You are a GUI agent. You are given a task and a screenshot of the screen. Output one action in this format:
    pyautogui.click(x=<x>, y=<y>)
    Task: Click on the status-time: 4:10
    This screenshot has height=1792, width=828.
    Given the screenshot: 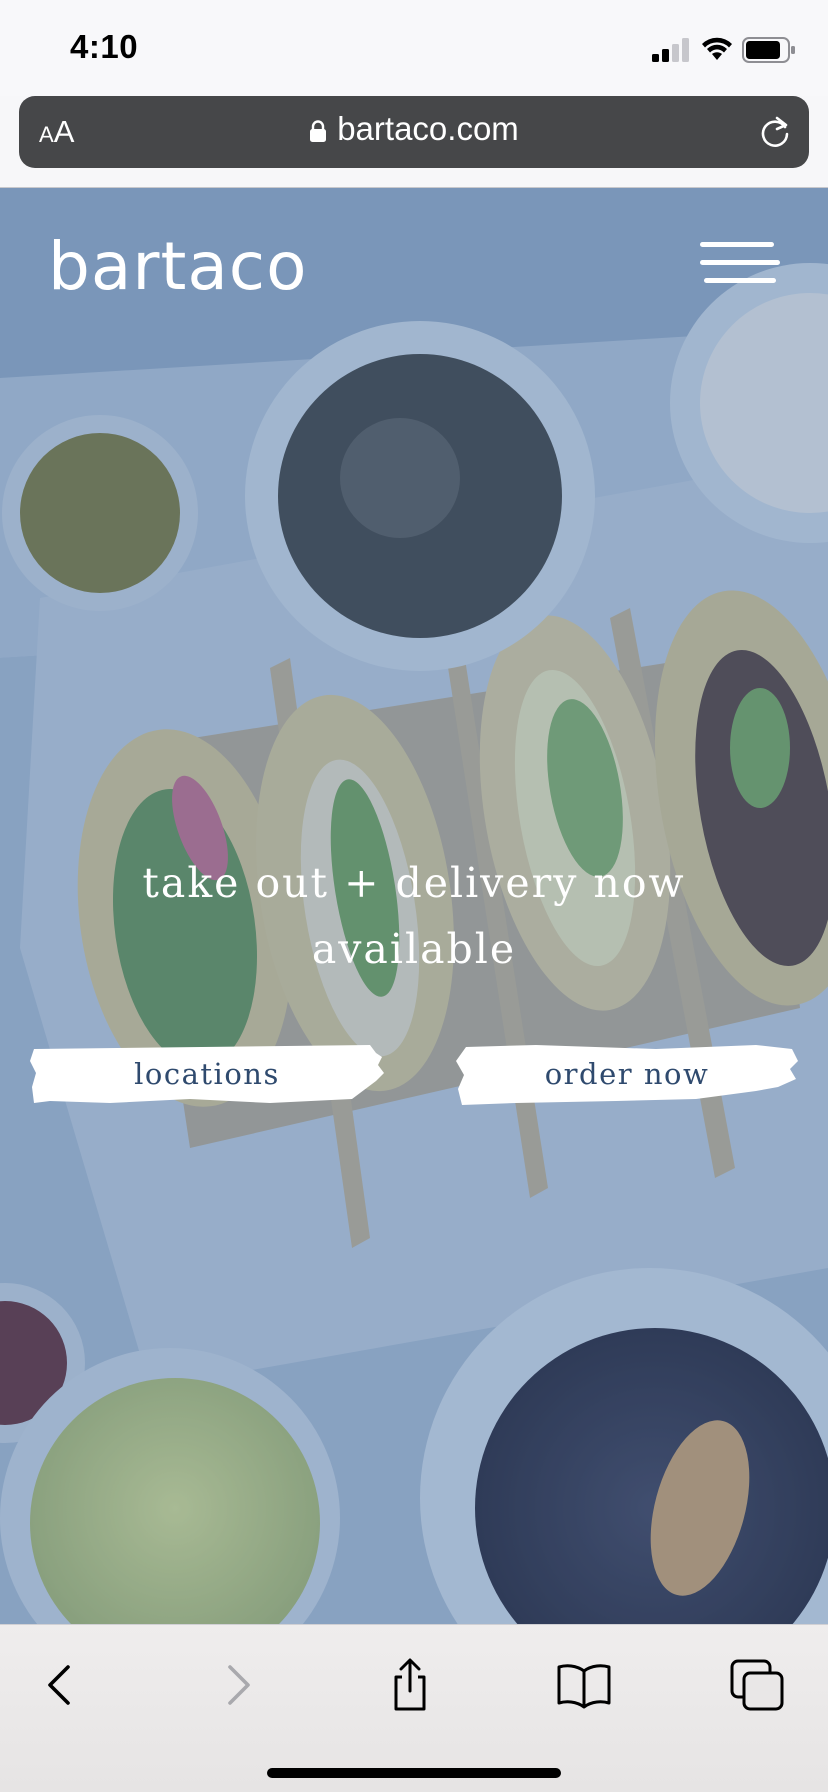 What is the action you would take?
    pyautogui.click(x=104, y=46)
    